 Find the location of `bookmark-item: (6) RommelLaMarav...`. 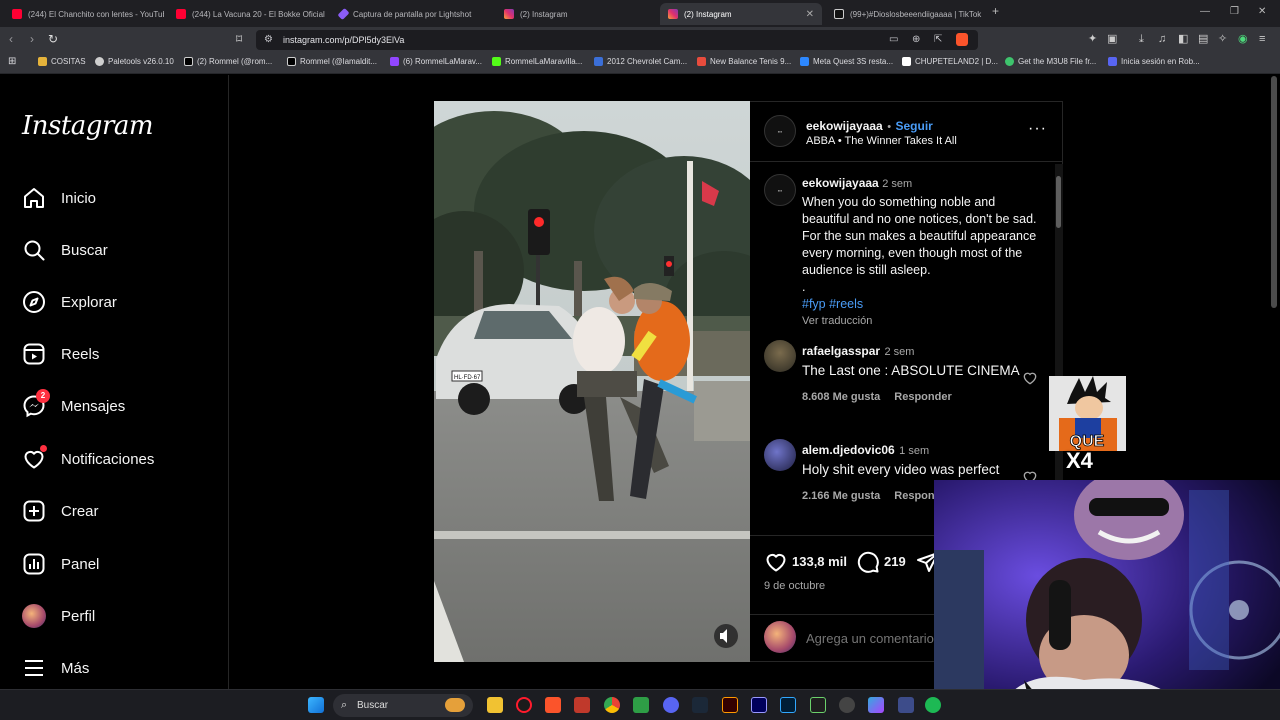

bookmark-item: (6) RommelLaMarav... is located at coordinates (436, 61).